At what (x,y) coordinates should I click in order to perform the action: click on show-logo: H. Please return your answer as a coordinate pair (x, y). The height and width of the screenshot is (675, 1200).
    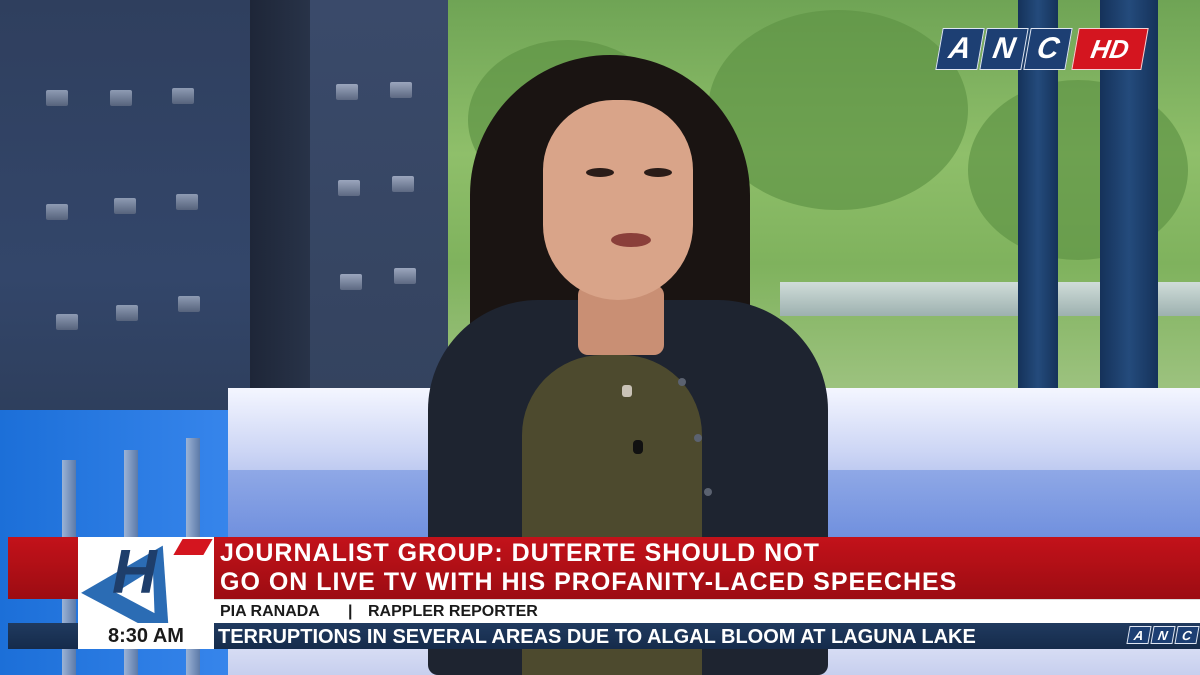
    Looking at the image, I should click on (146, 580).